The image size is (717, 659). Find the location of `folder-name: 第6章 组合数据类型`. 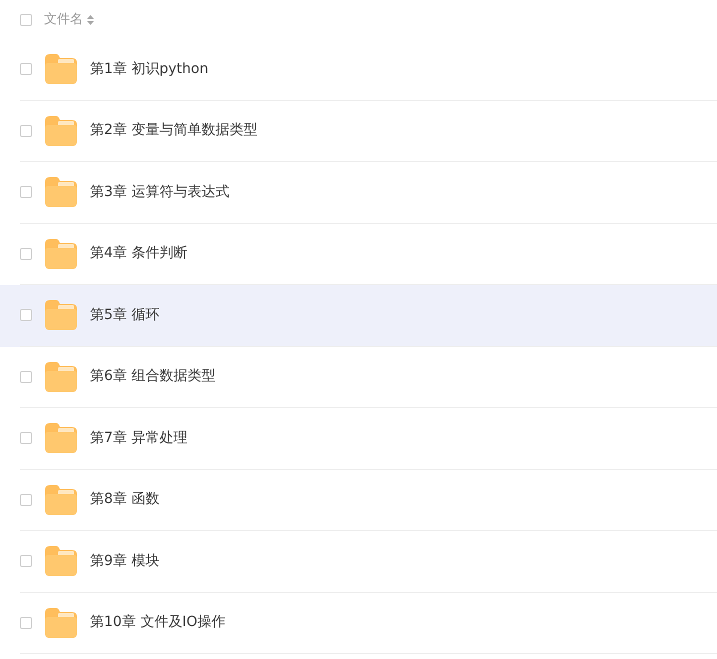

folder-name: 第6章 组合数据类型 is located at coordinates (153, 377).